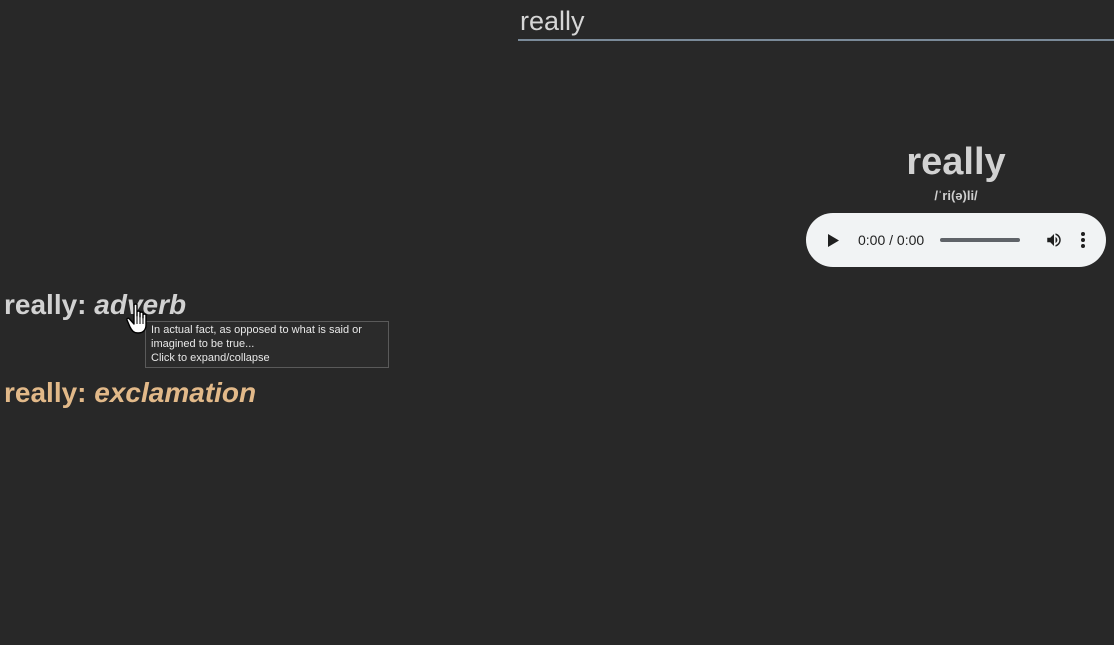 Image resolution: width=1114 pixels, height=645 pixels. Describe the element at coordinates (175, 392) in the screenshot. I see `sense-pos: exclamation` at that location.